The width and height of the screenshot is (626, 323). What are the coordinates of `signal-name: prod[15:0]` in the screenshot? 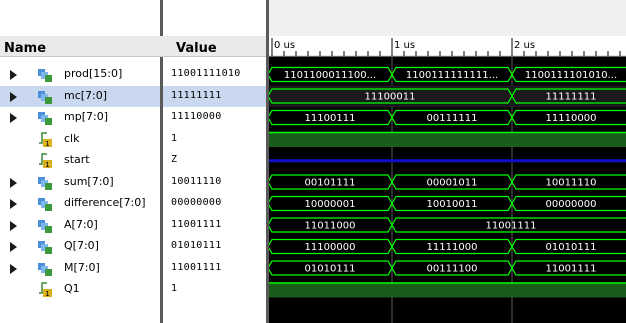 It's located at (93, 73).